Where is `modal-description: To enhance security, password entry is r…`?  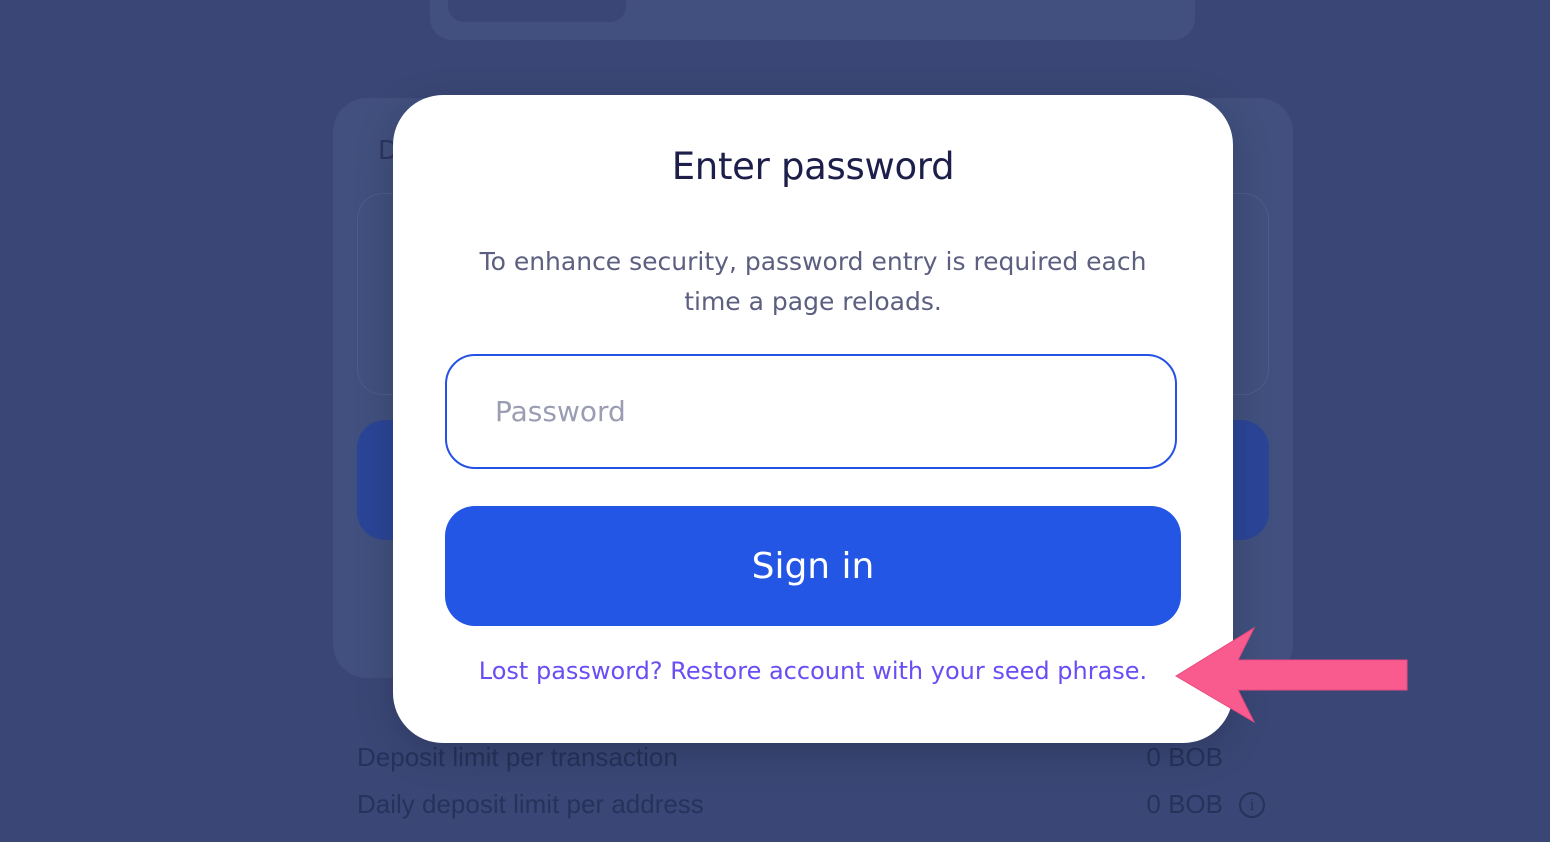 modal-description: To enhance security, password entry is r… is located at coordinates (813, 281).